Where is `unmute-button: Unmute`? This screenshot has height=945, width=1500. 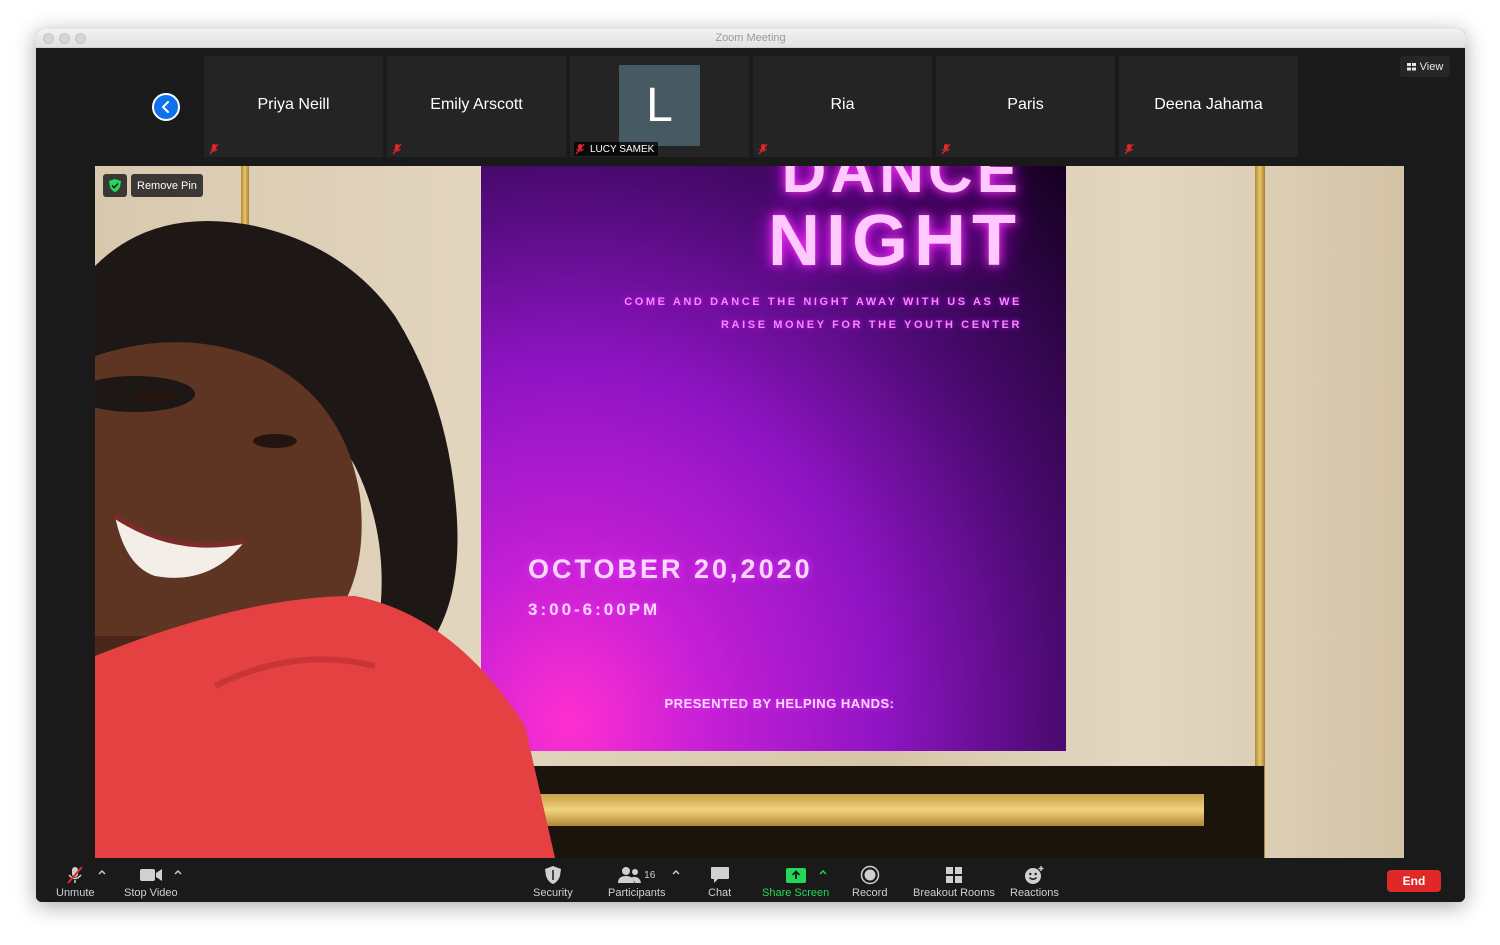
unmute-button: Unmute is located at coordinates (75, 881).